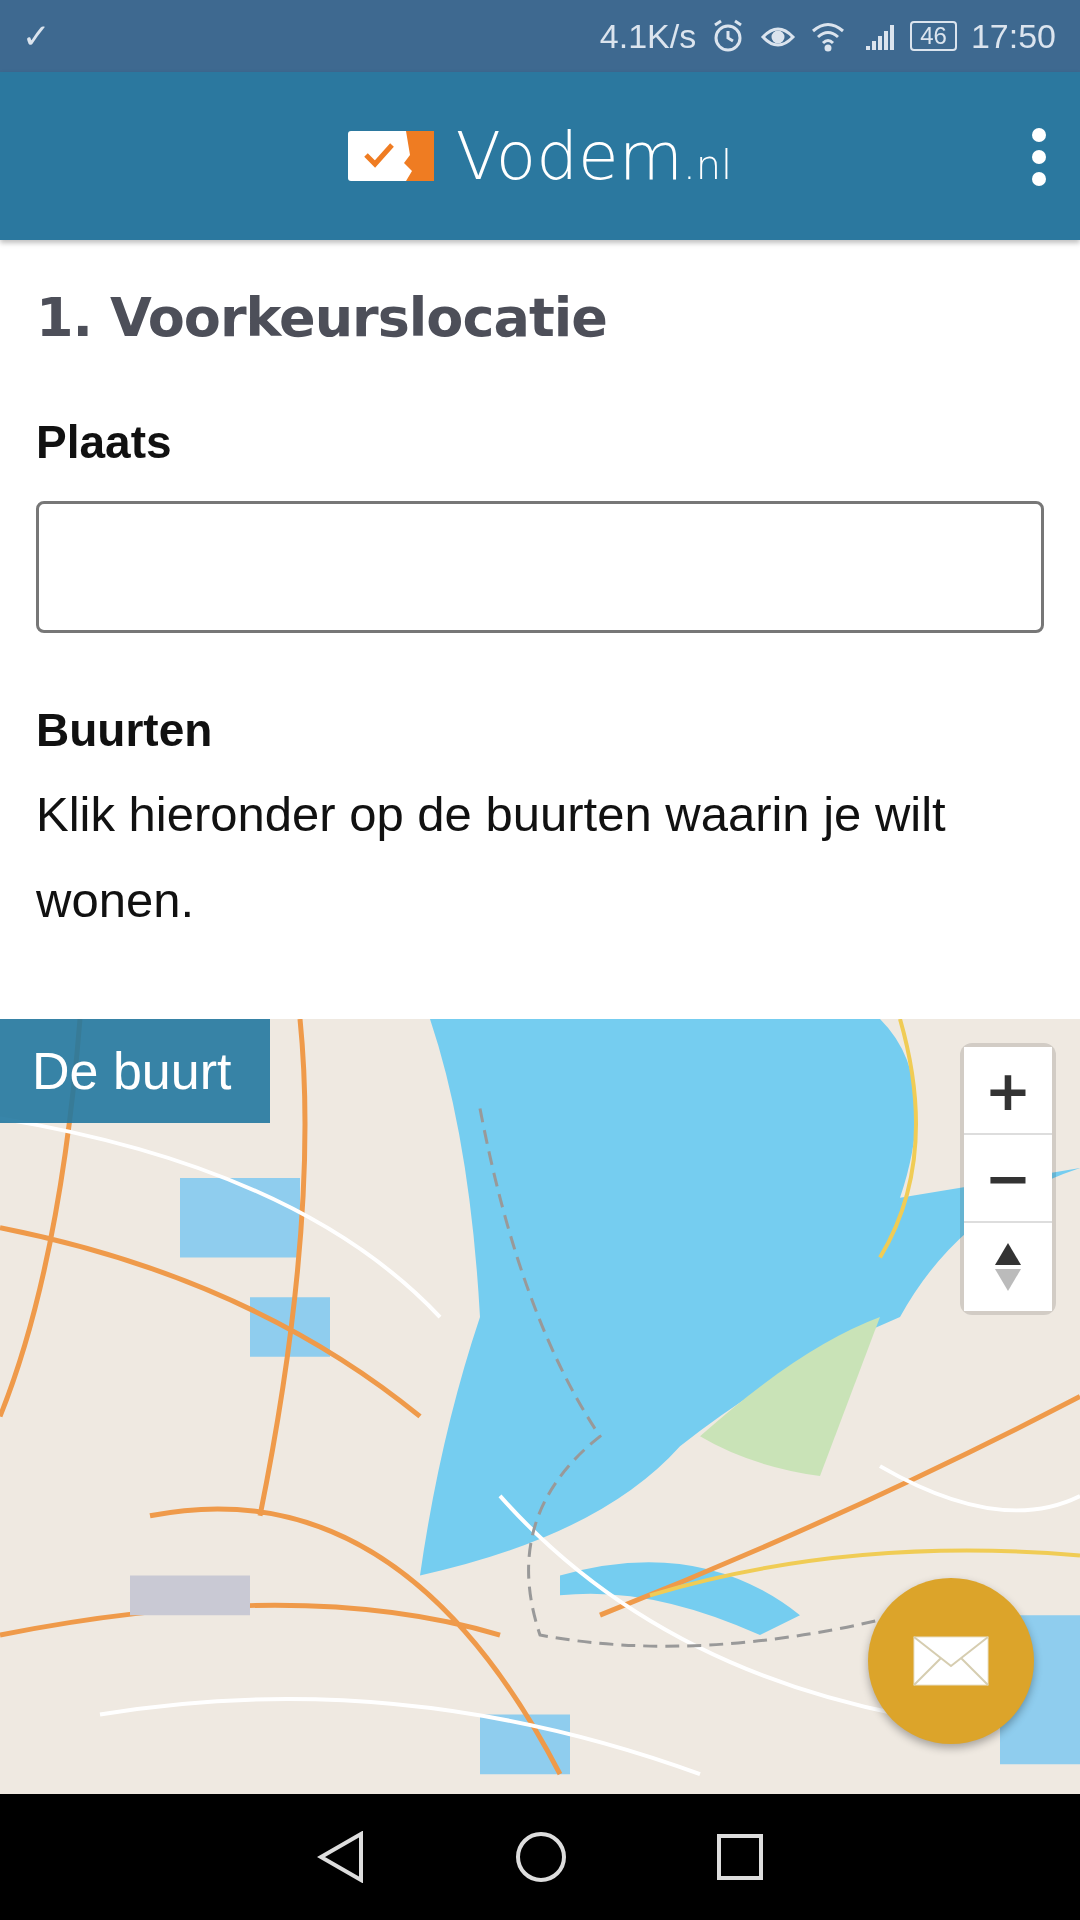 The image size is (1080, 1920). What do you see at coordinates (322, 317) in the screenshot?
I see `section-title: 1. Voorkeurslocatie` at bounding box center [322, 317].